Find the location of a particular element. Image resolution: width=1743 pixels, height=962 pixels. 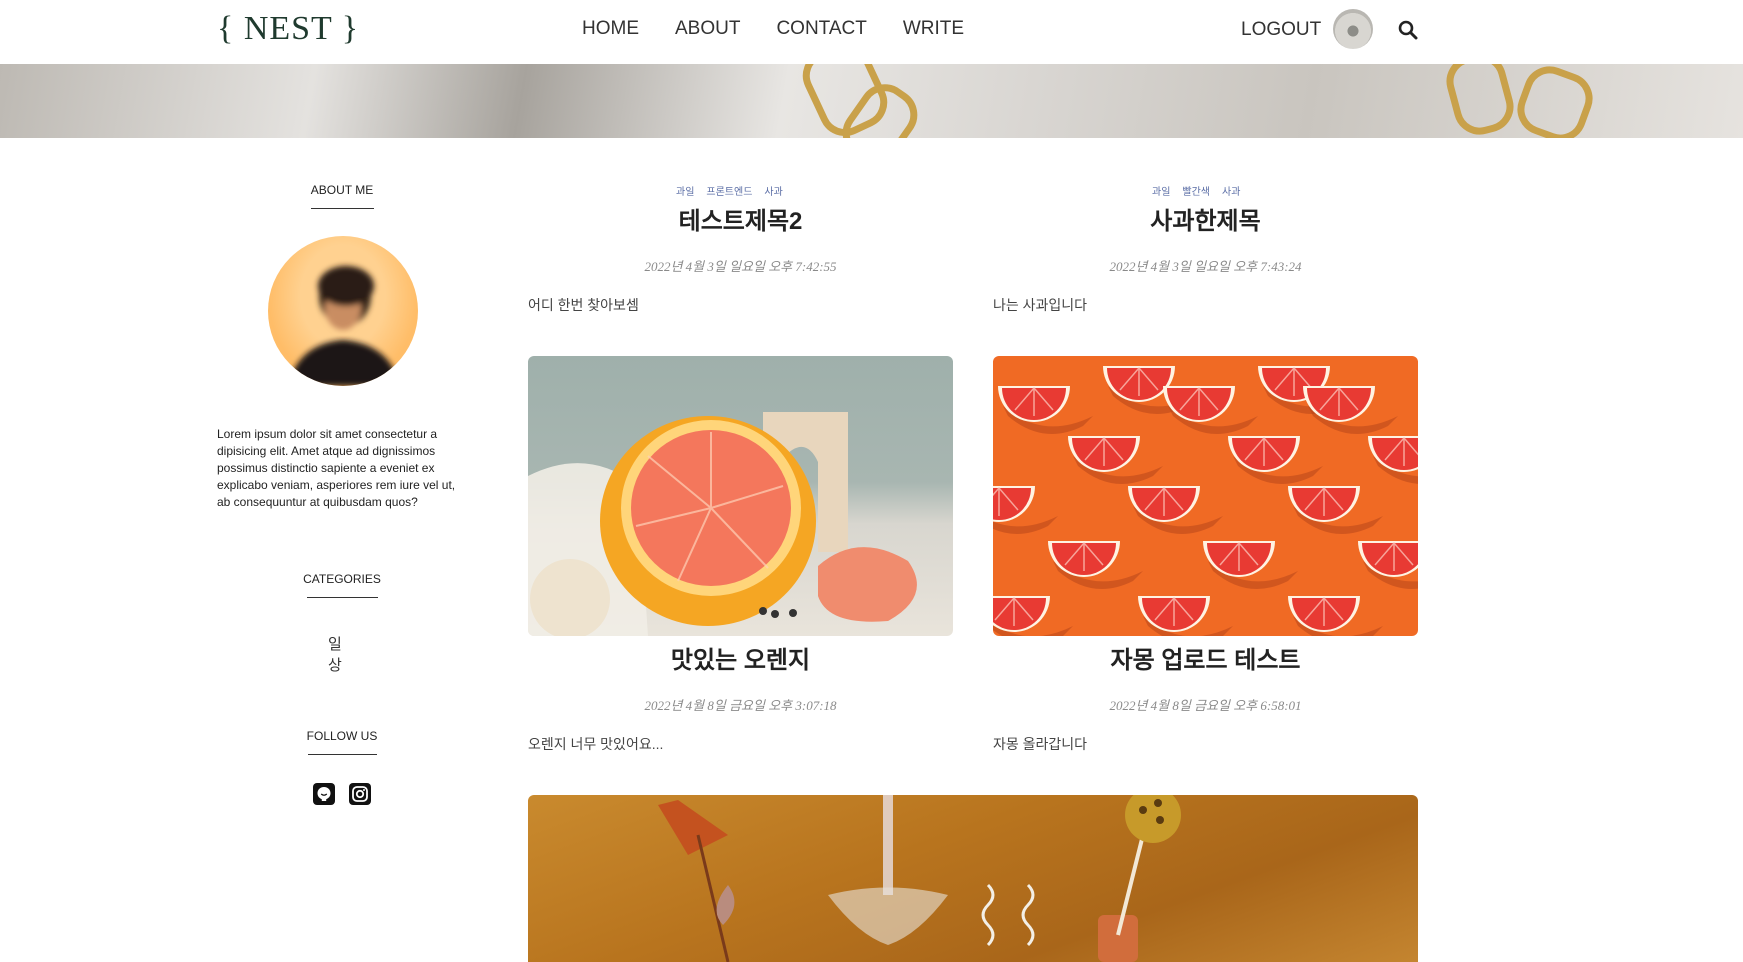

follow-us-underline is located at coordinates (342, 754).